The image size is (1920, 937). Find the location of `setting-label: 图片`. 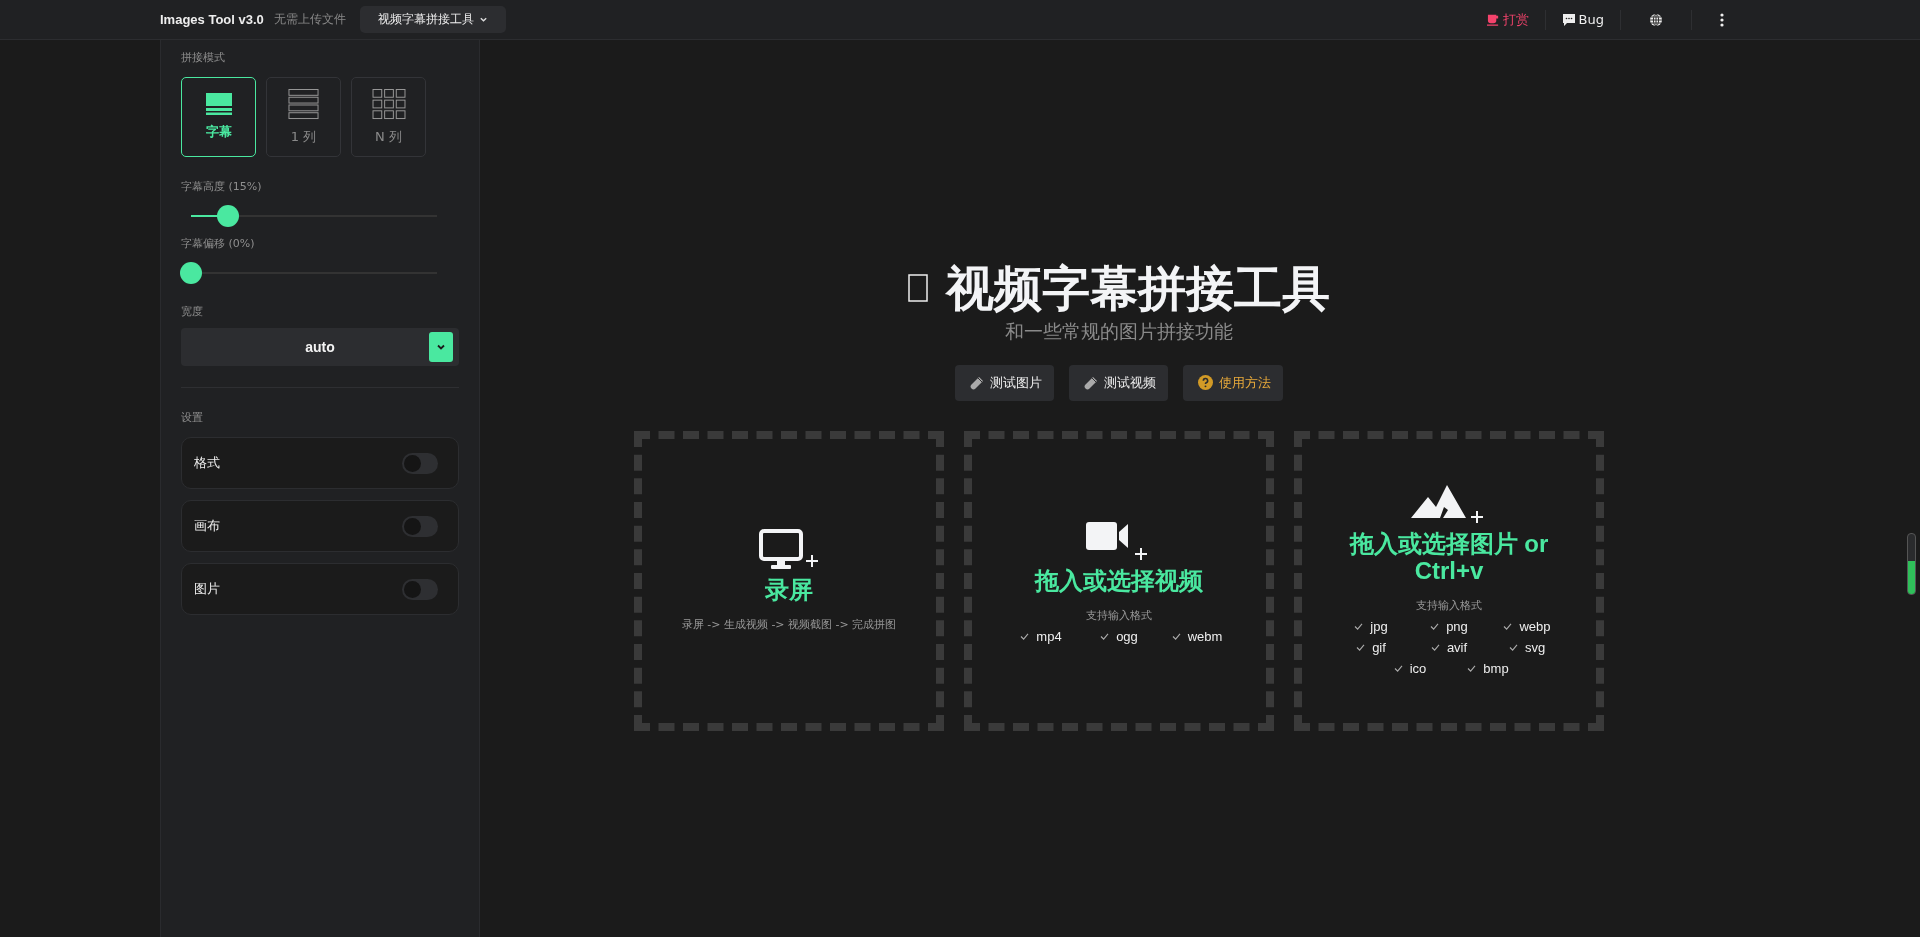

setting-label: 图片 is located at coordinates (207, 589).